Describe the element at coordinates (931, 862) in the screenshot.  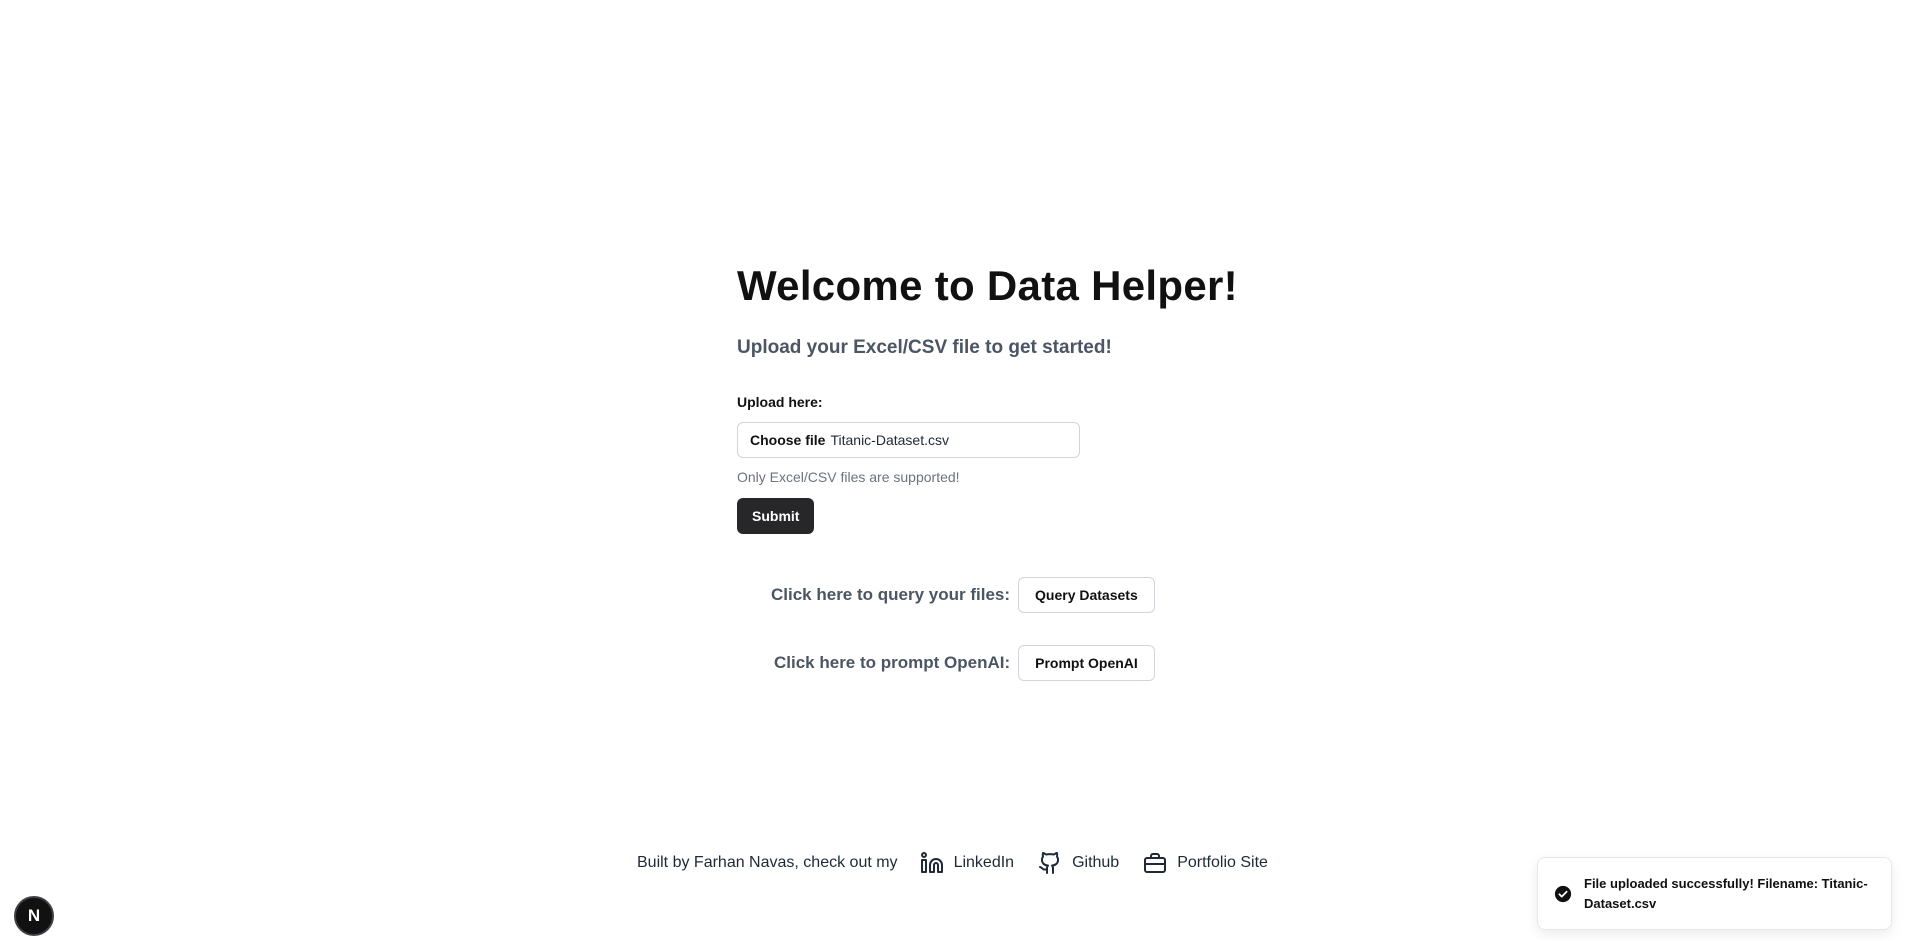
I see `linkedin-icon` at that location.